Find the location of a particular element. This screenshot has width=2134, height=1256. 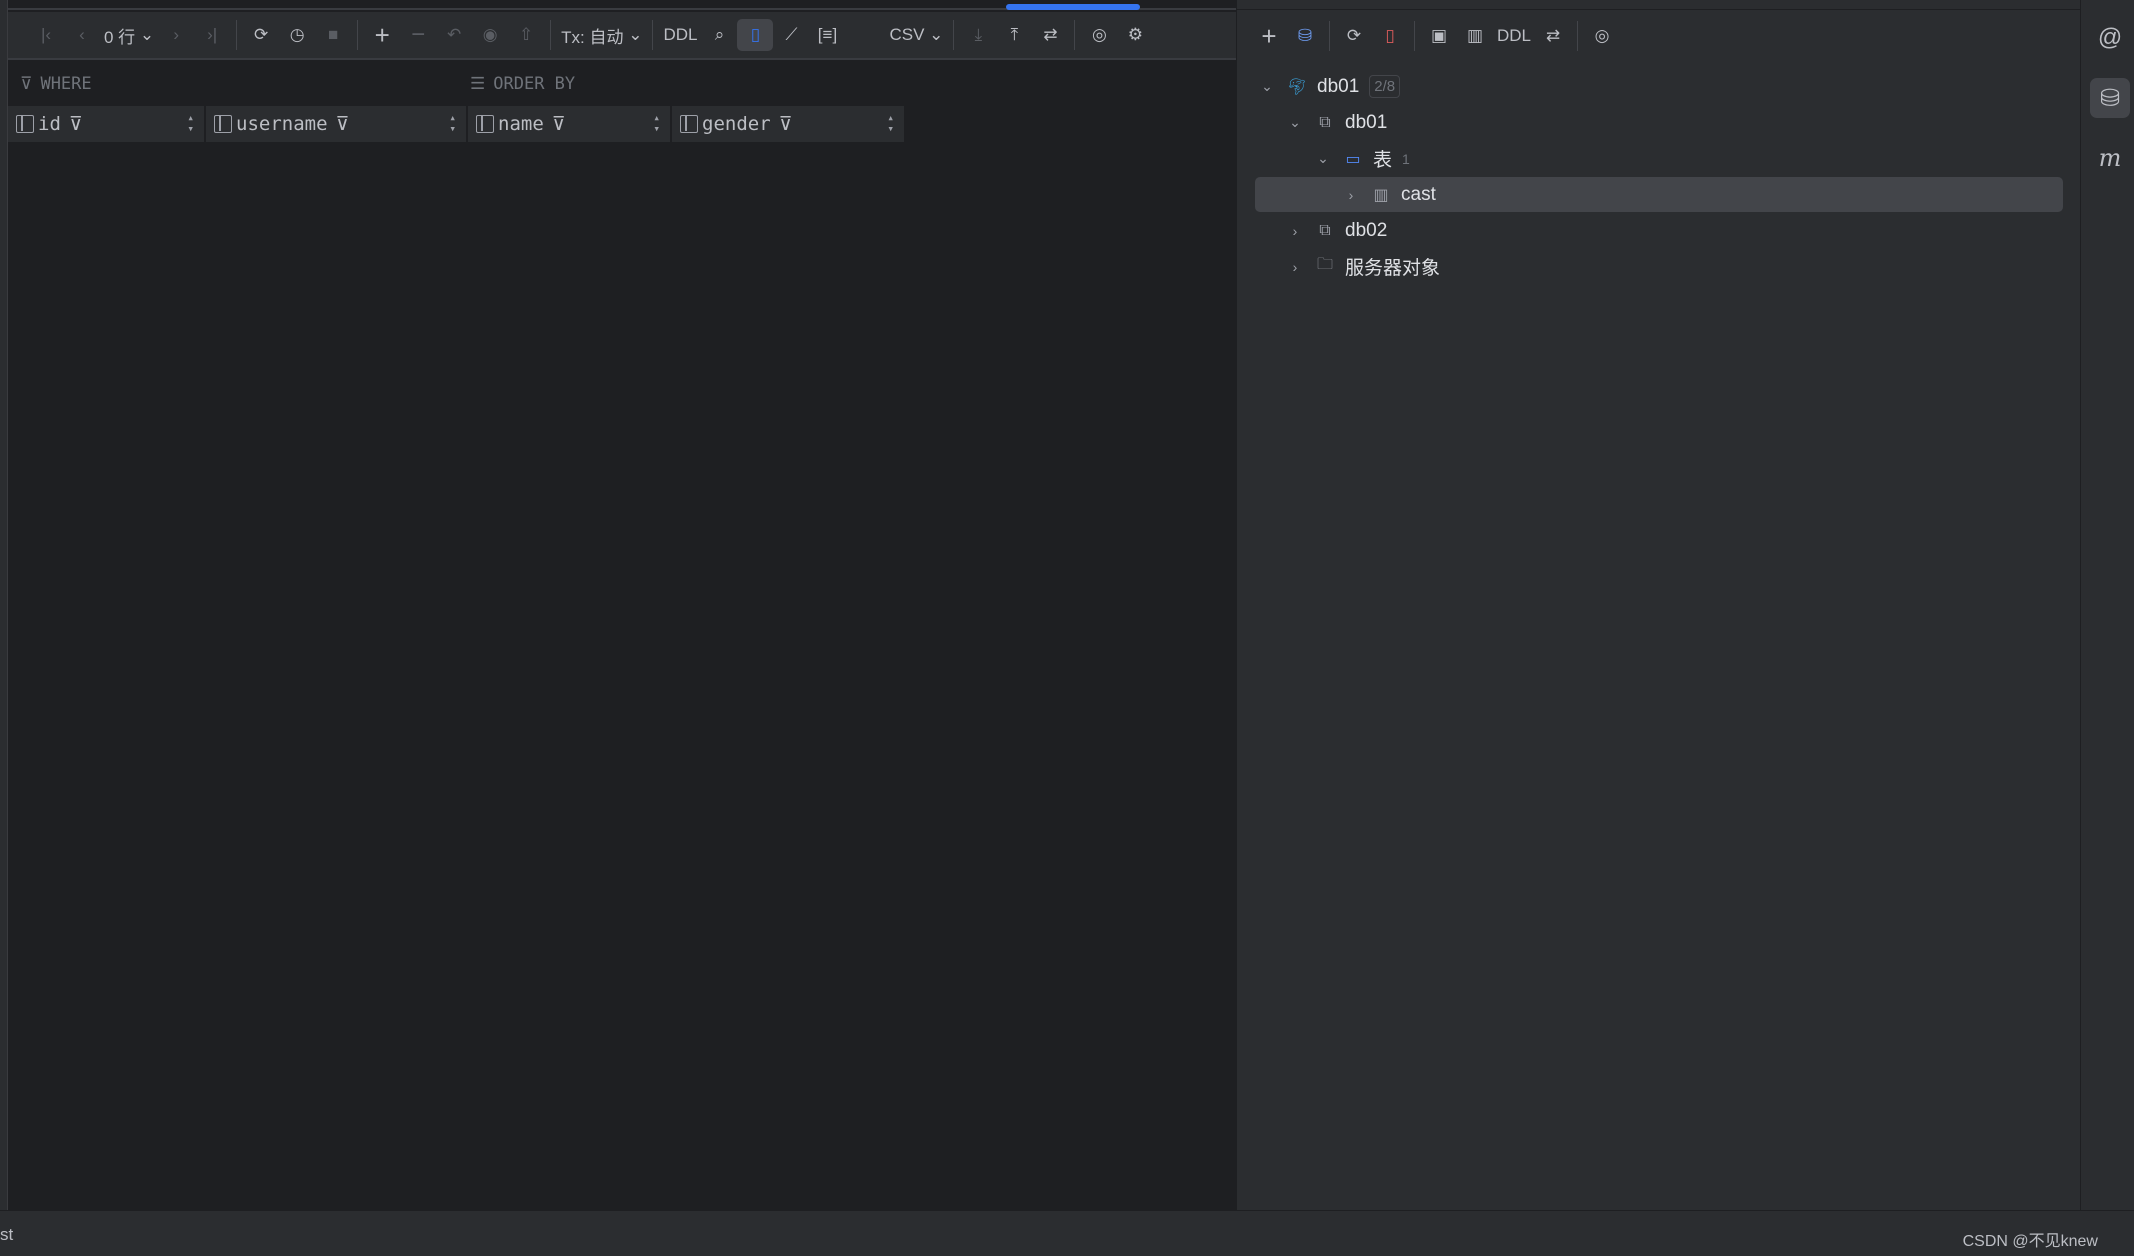

row-count-dropdown: 0 行 ⌄ is located at coordinates (129, 35).